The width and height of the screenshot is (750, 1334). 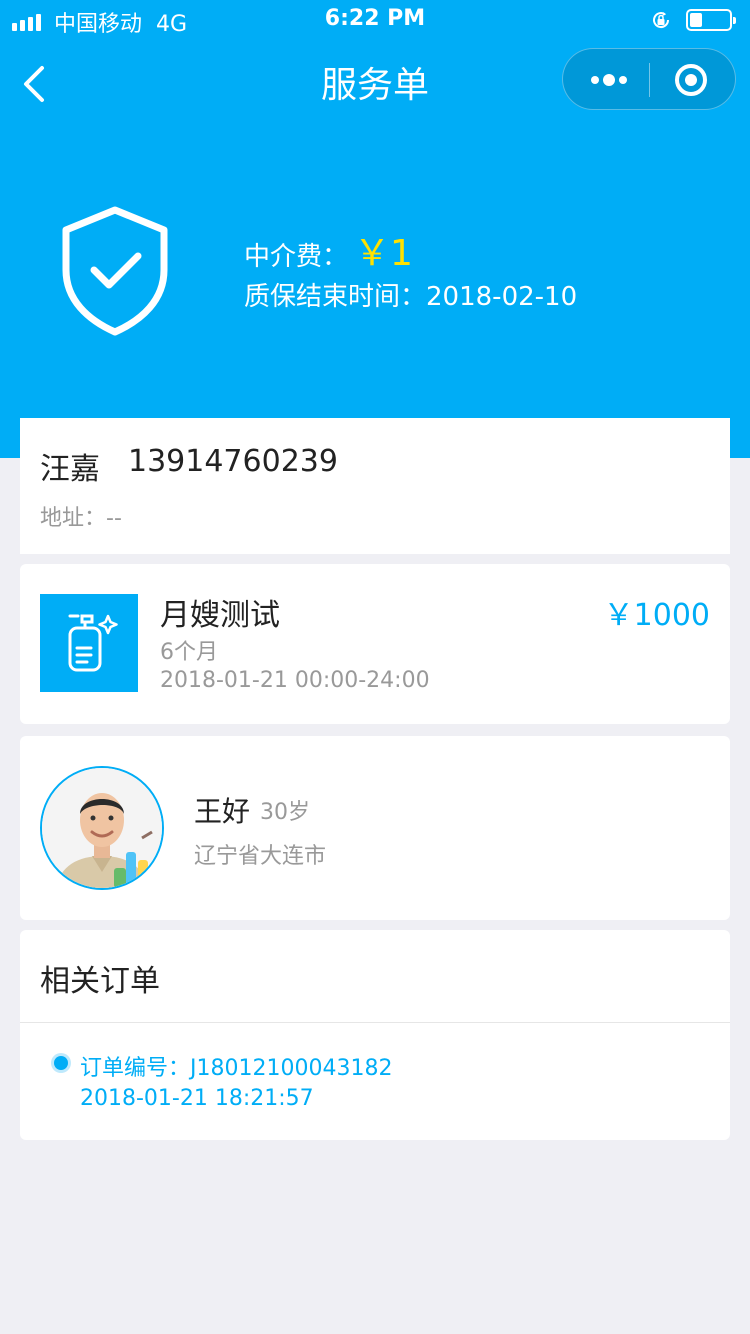 What do you see at coordinates (135, 1068) in the screenshot?
I see `order-number-label: 订单编号：` at bounding box center [135, 1068].